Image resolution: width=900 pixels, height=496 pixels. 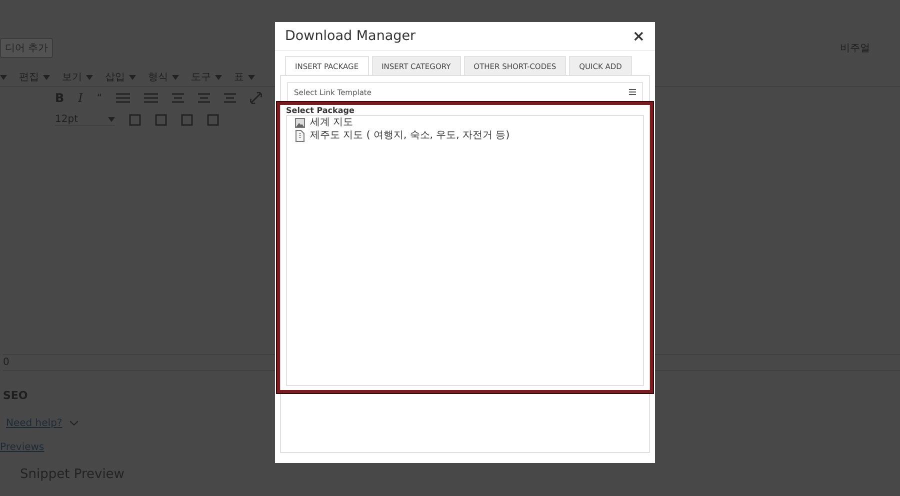 What do you see at coordinates (350, 36) in the screenshot?
I see `dialog-title: Download Manager` at bounding box center [350, 36].